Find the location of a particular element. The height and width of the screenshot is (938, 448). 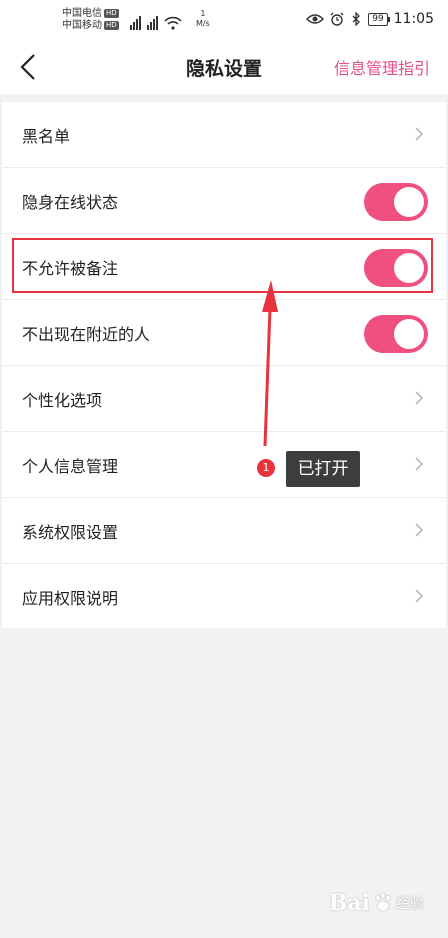

row-label: 不出现在附近的人 is located at coordinates (86, 334).